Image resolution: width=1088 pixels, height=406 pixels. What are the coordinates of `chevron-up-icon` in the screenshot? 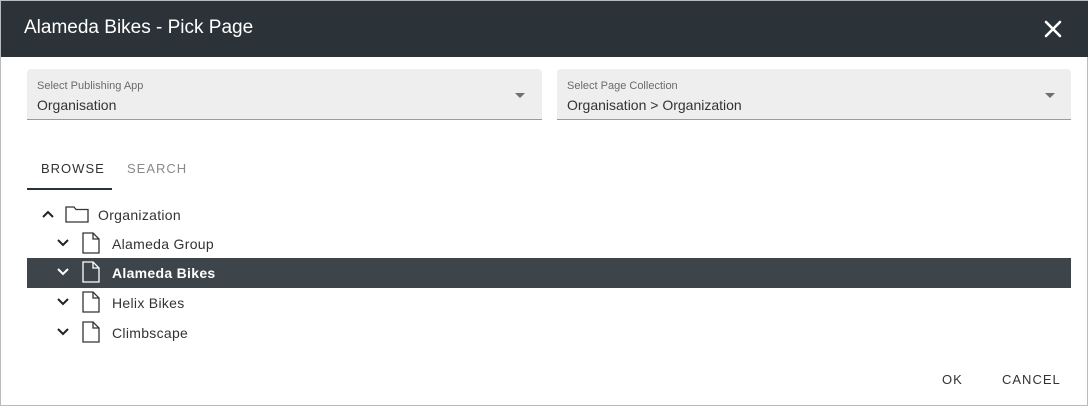 It's located at (48, 214).